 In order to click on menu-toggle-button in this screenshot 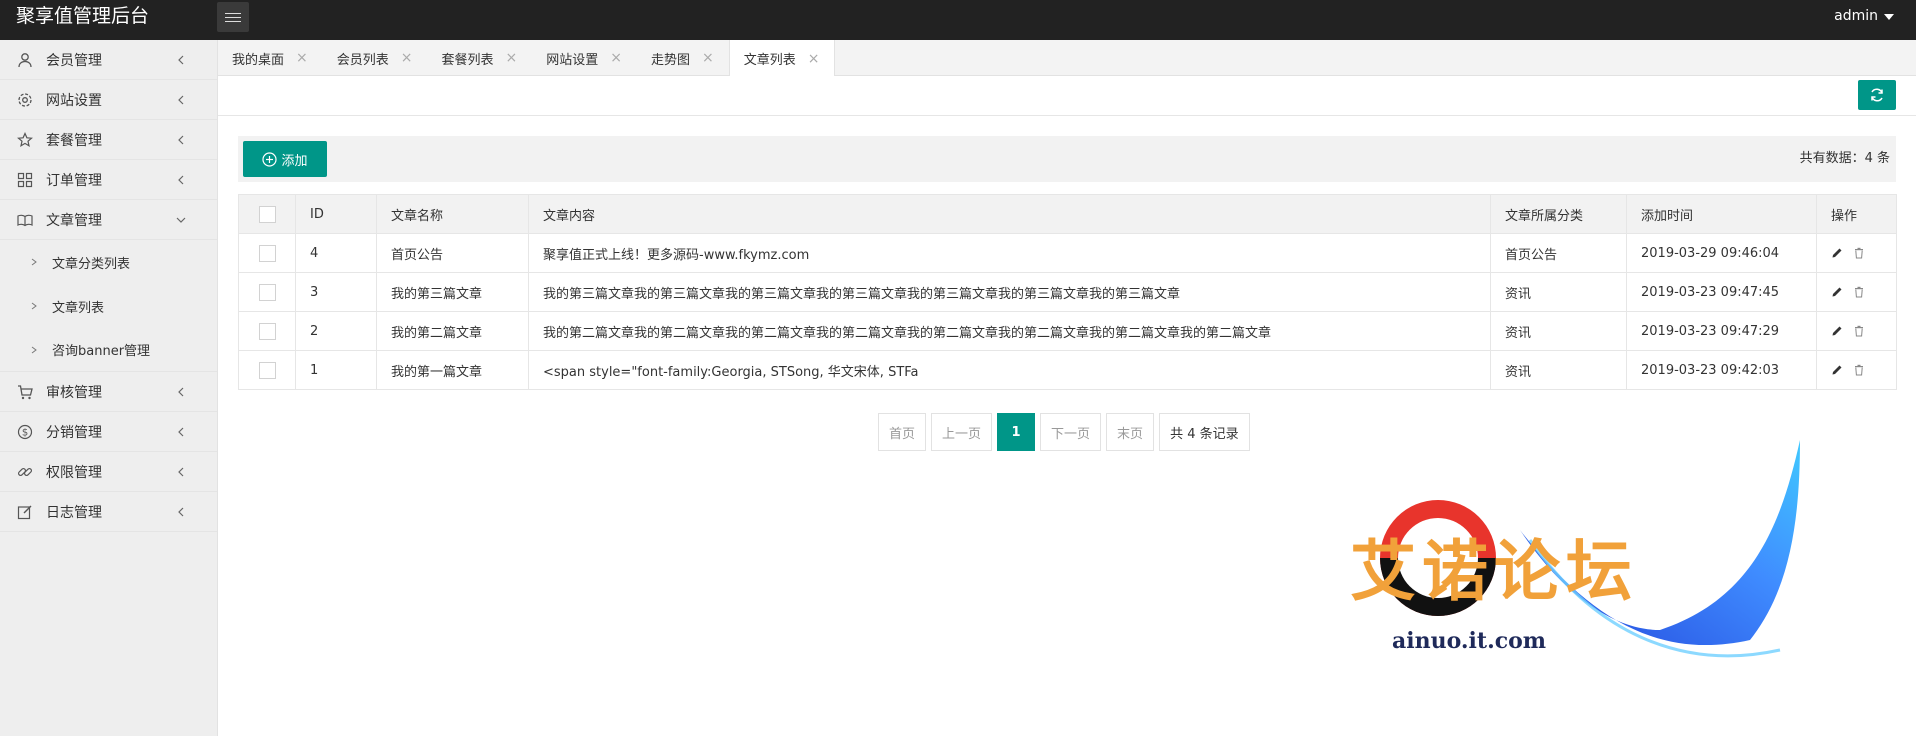, I will do `click(233, 17)`.